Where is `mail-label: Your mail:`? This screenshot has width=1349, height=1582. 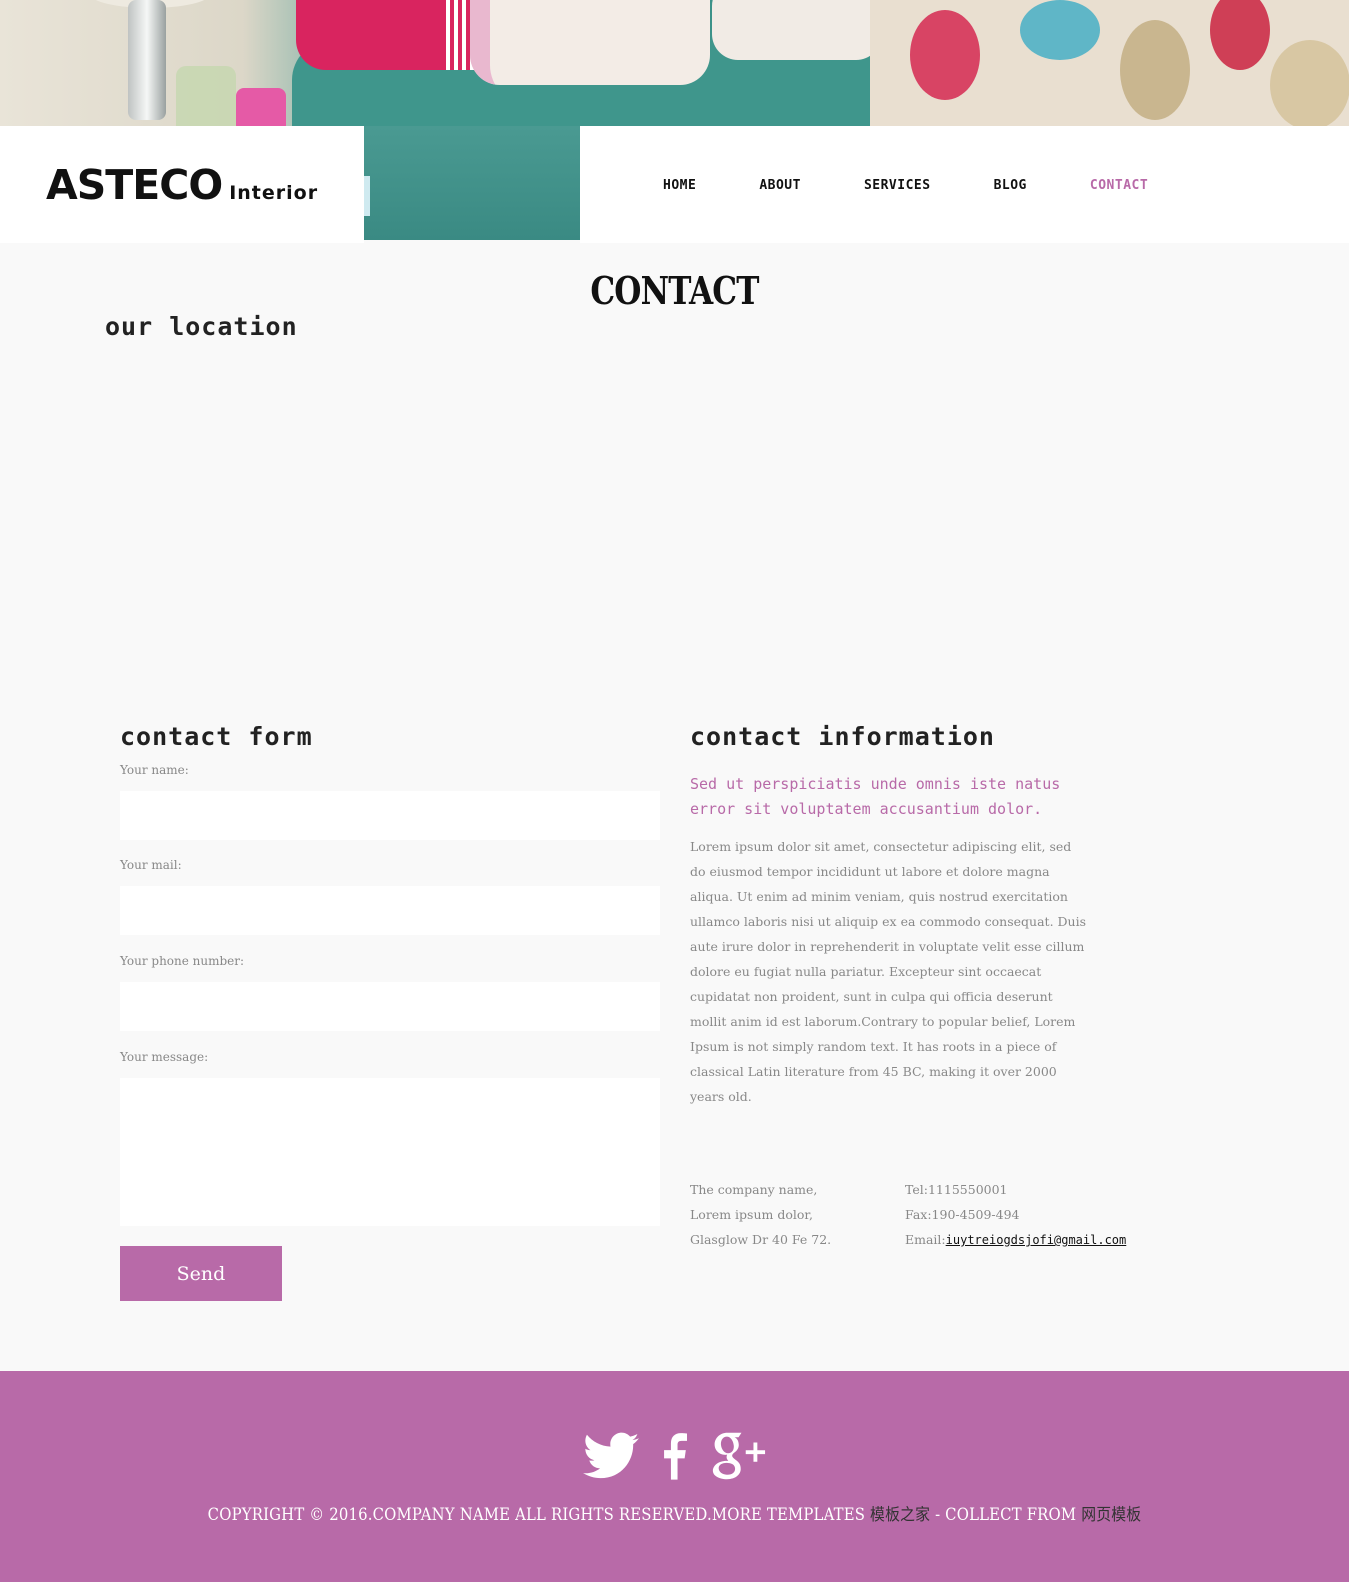
mail-label: Your mail: is located at coordinates (151, 865).